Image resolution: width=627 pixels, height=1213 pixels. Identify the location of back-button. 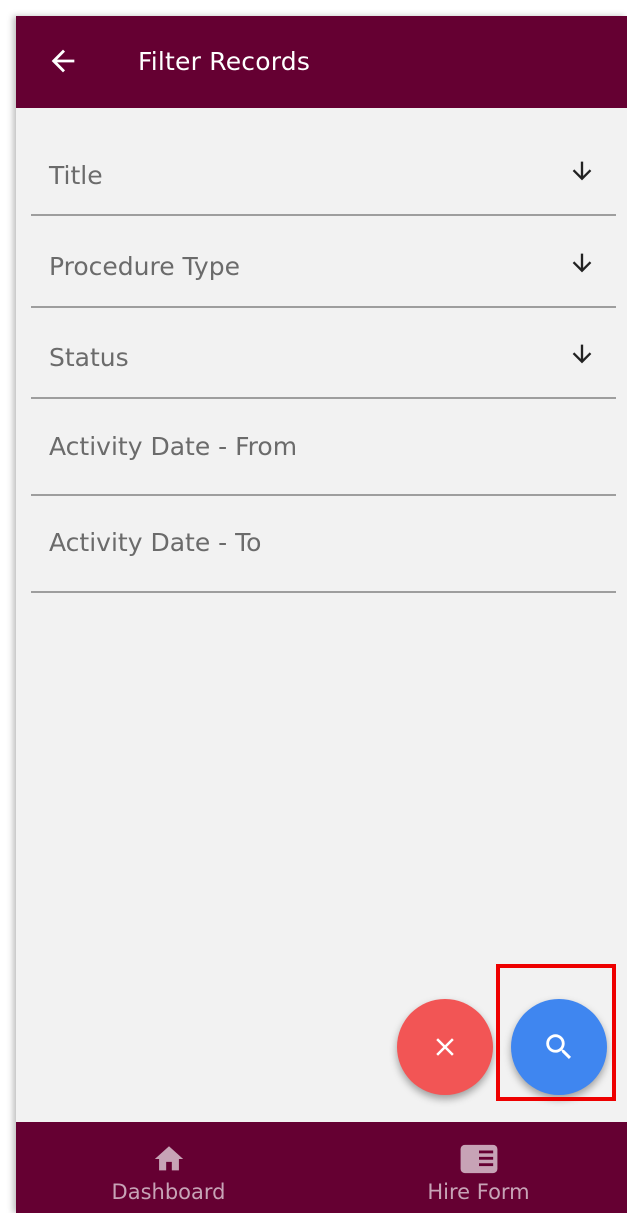
(63, 61).